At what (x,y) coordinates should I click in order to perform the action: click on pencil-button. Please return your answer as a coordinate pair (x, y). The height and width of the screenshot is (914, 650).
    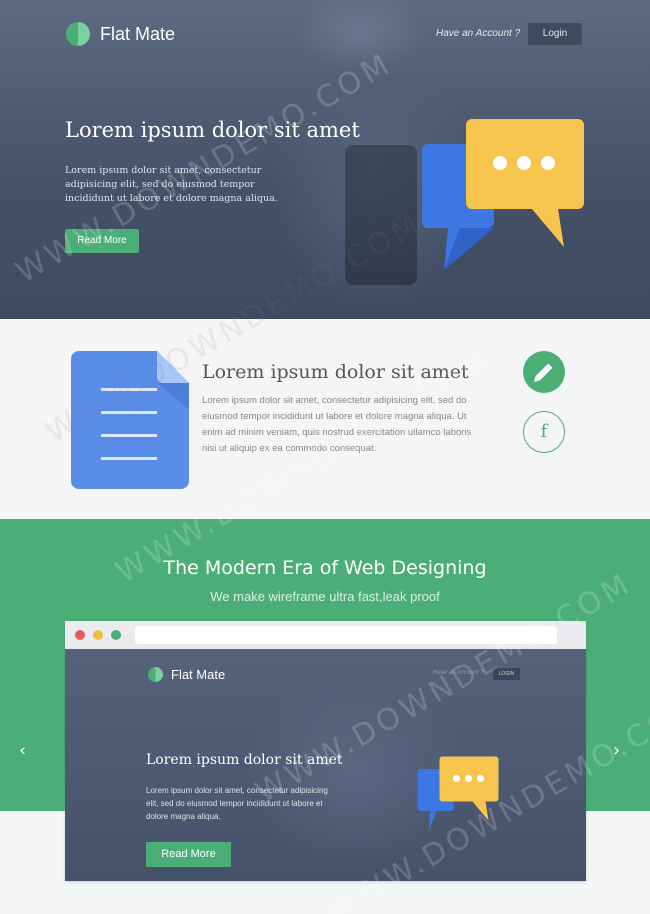
    Looking at the image, I should click on (544, 372).